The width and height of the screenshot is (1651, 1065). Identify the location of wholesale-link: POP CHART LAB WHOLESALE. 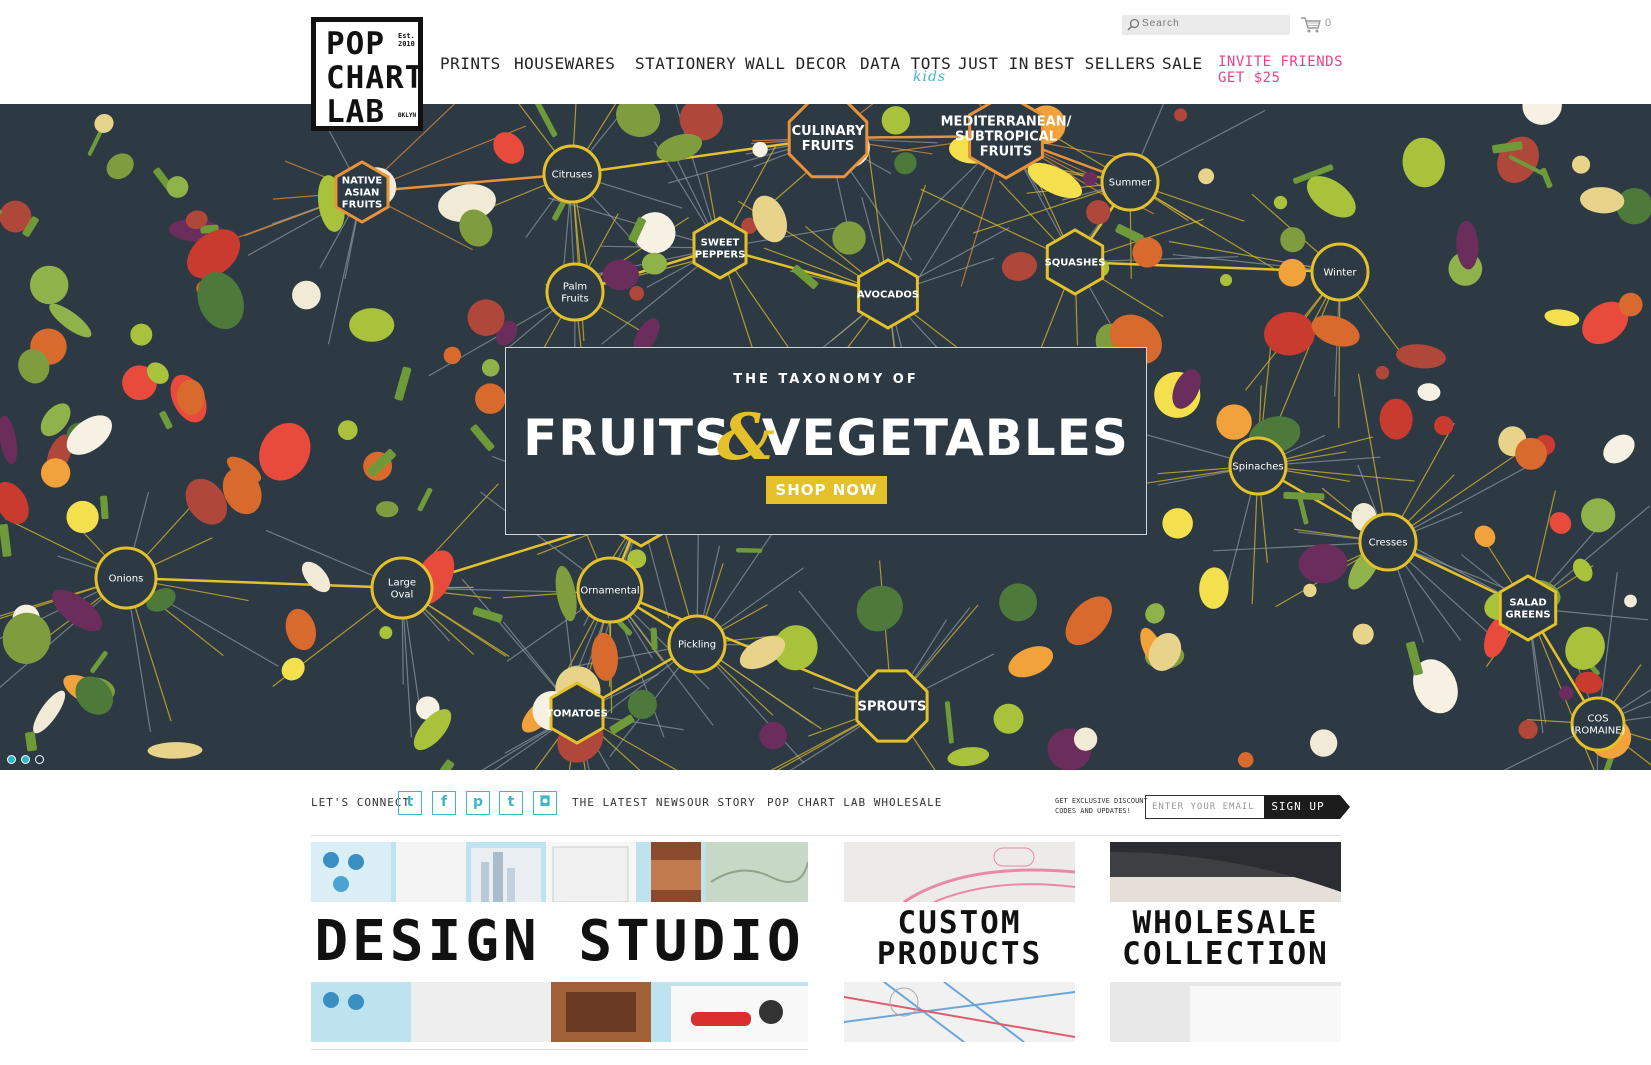
(854, 802).